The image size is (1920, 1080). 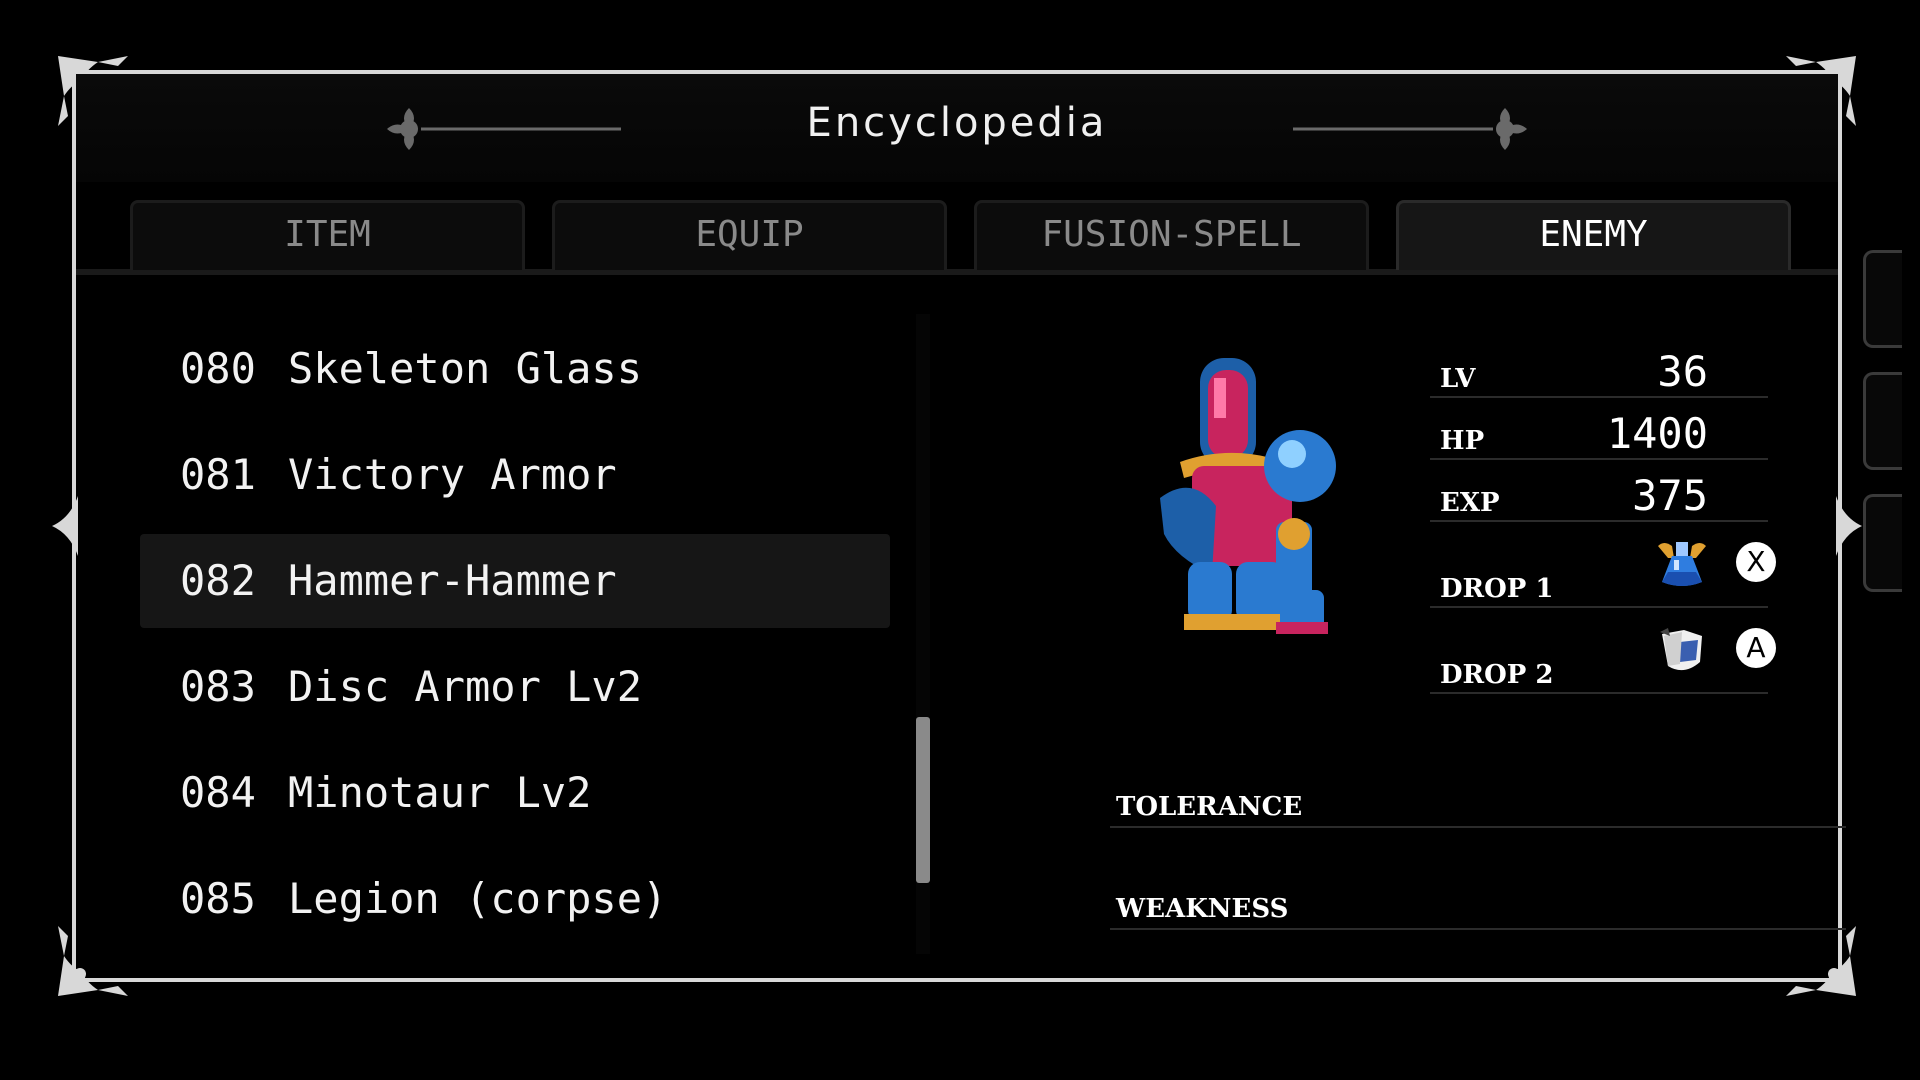 I want to click on stat-value-hp: 1400, so click(x=1657, y=433).